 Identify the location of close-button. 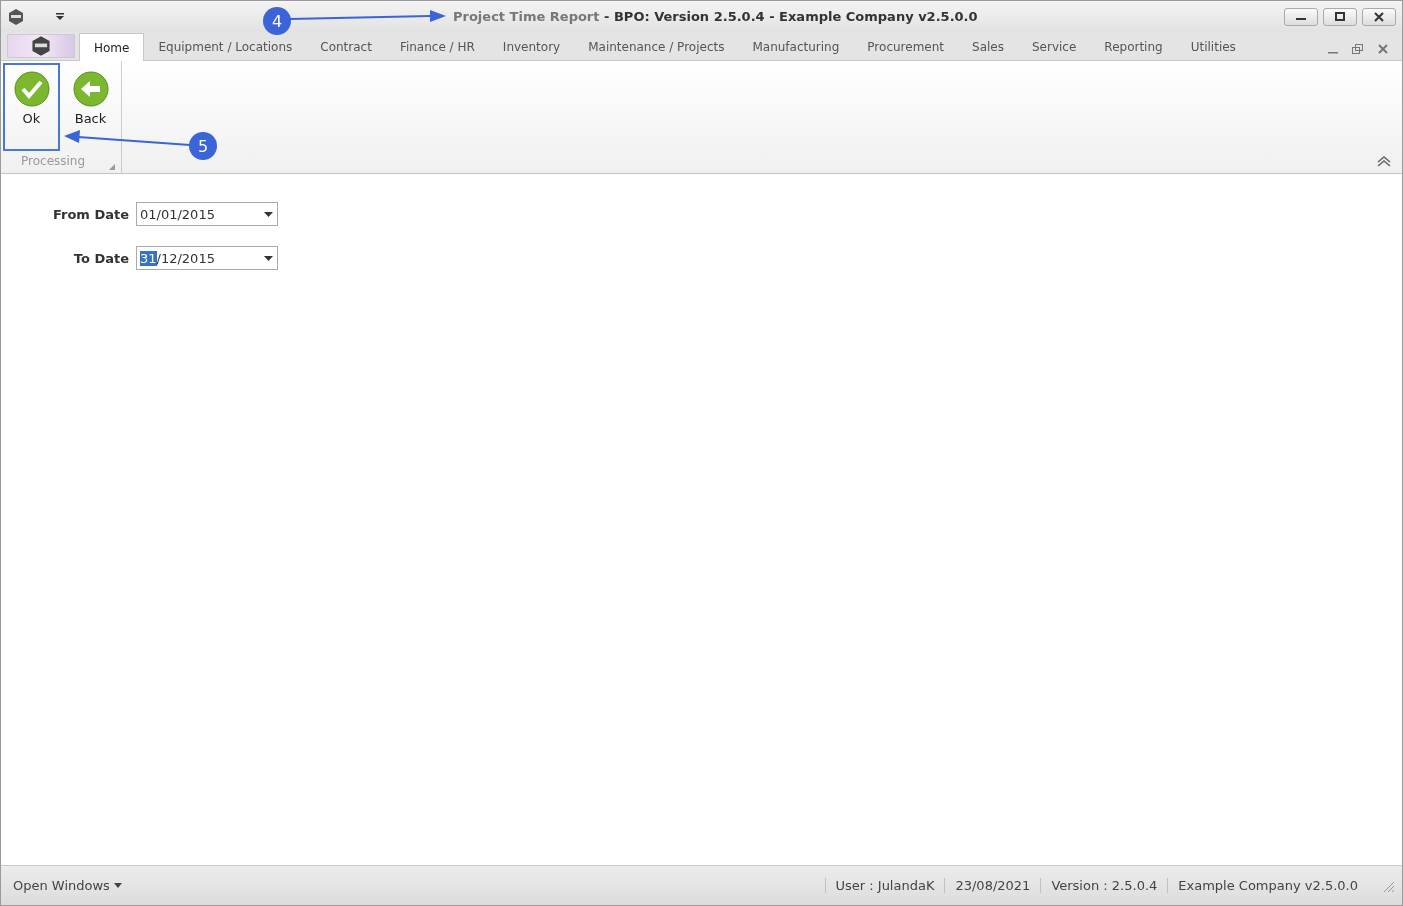
(1379, 16).